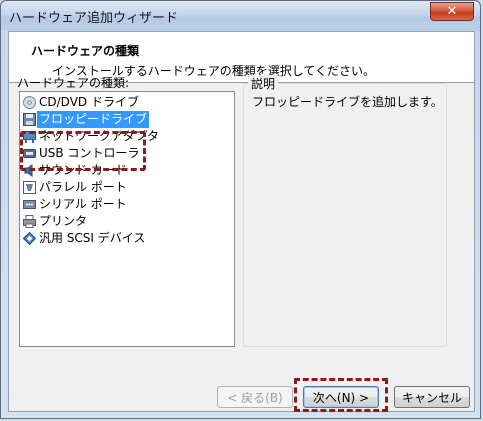 The image size is (483, 421). What do you see at coordinates (83, 151) in the screenshot?
I see `floppy-highlight-annotation` at bounding box center [83, 151].